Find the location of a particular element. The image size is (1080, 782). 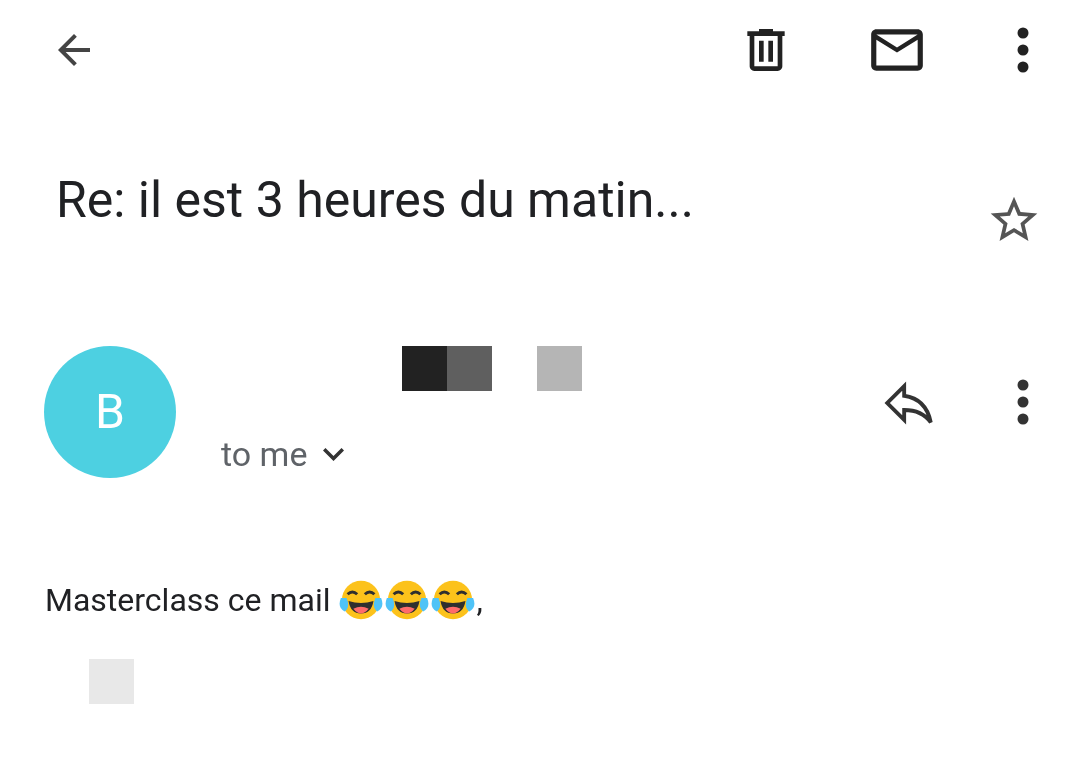

chevron-down-icon is located at coordinates (334, 454).